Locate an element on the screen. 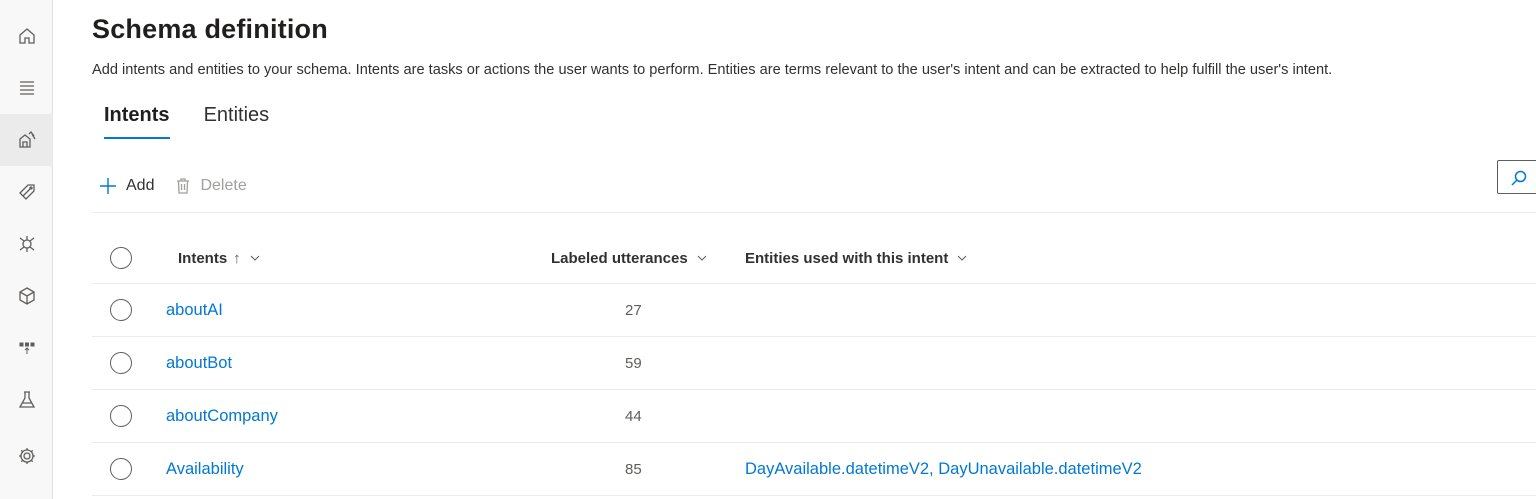 This screenshot has width=1536, height=499. tab-entities: Entities is located at coordinates (237, 120).